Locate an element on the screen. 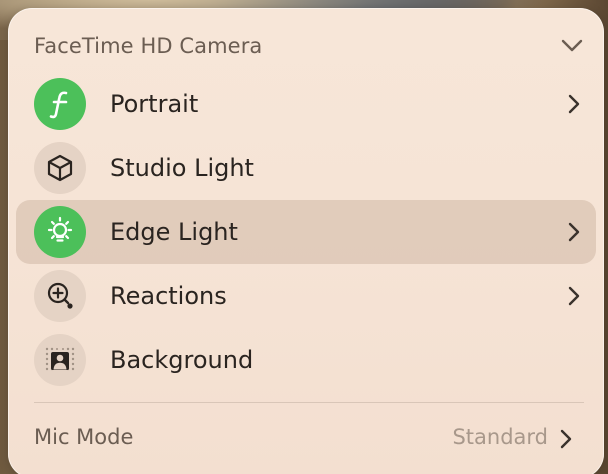 The image size is (608, 474). menu-item-reactions: Reactions is located at coordinates (306, 296).